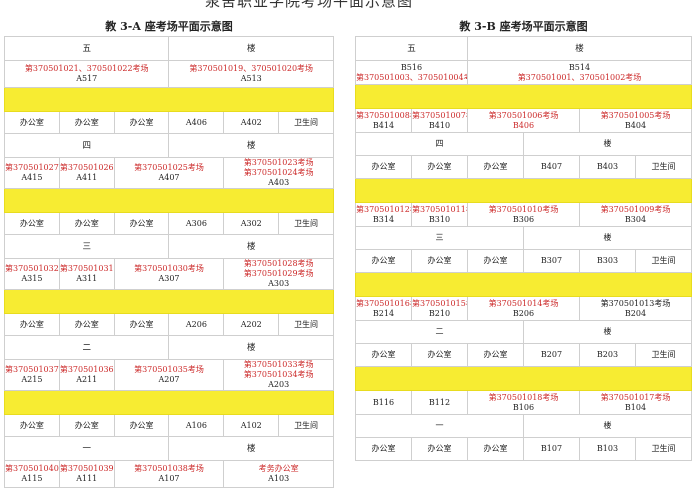  I want to click on room-number: B112, so click(439, 402).